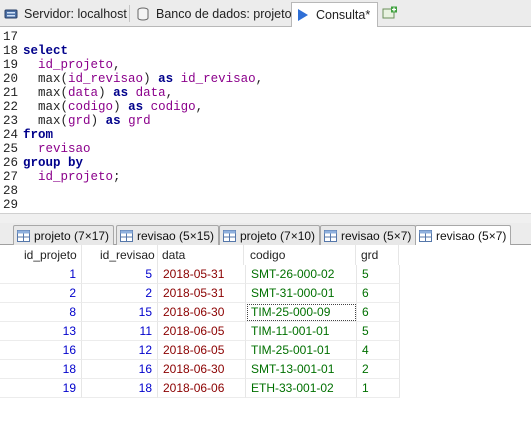 This screenshot has width=531, height=434. Describe the element at coordinates (51, 255) in the screenshot. I see `column-header: id_projeto` at that location.